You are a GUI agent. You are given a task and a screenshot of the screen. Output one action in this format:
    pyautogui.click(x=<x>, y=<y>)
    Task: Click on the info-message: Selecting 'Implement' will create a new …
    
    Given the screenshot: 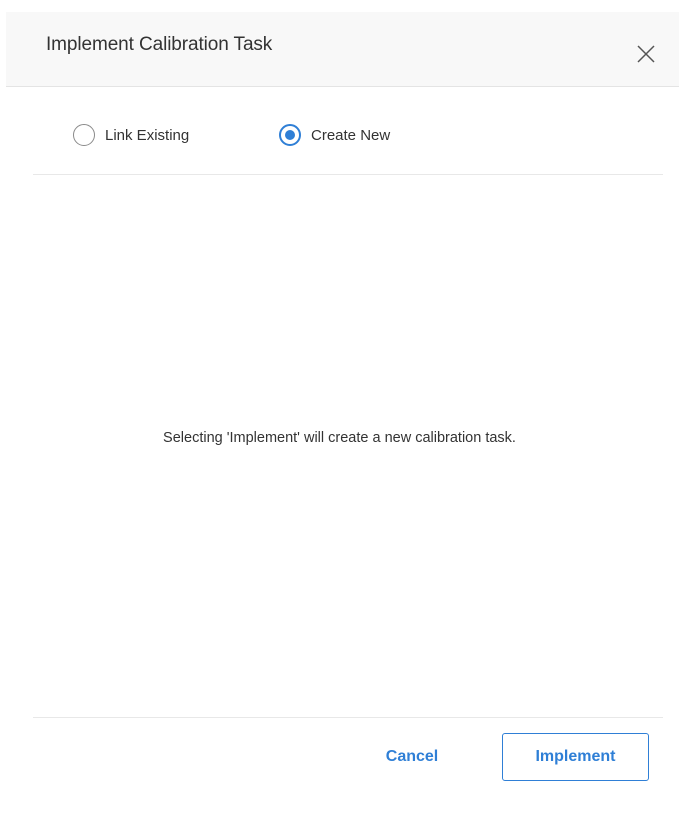 What is the action you would take?
    pyautogui.click(x=339, y=438)
    